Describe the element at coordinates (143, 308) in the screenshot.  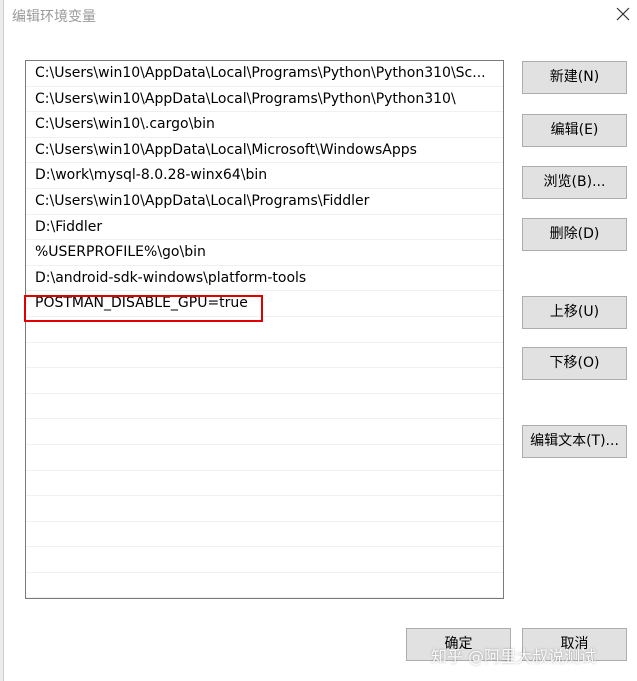
I see `highlight-box` at that location.